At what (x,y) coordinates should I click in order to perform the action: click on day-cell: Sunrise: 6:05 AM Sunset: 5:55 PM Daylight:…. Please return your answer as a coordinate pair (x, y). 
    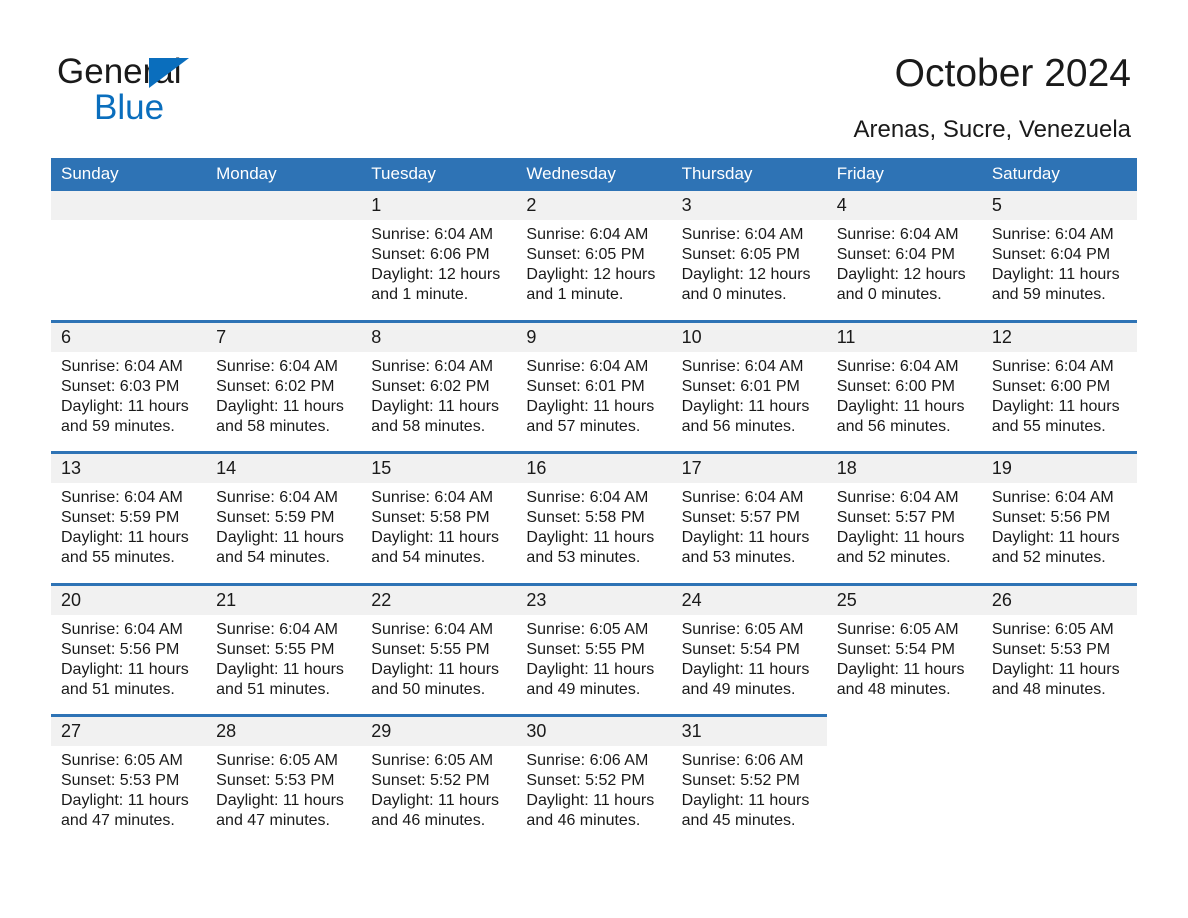
    Looking at the image, I should click on (594, 665).